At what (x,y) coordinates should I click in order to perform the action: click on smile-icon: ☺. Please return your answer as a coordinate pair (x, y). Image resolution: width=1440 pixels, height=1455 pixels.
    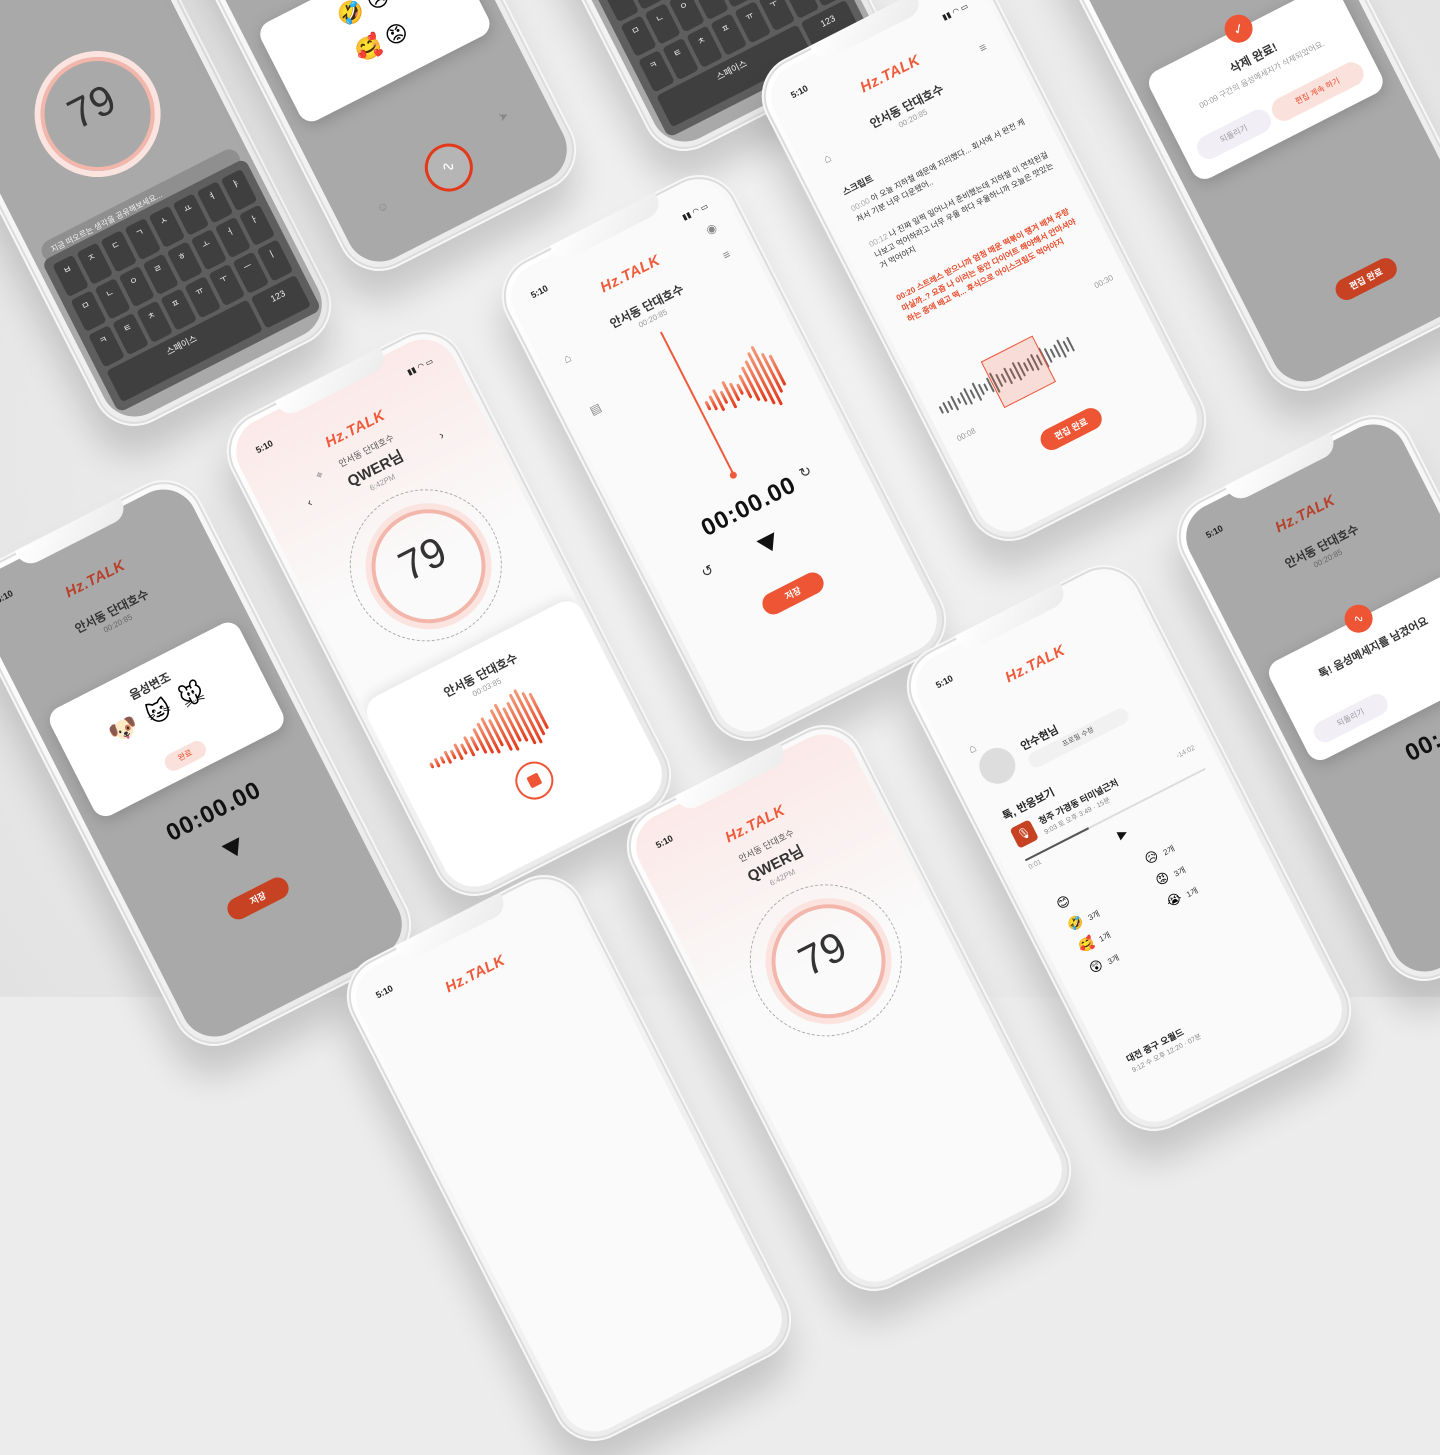
    Looking at the image, I should click on (382, 207).